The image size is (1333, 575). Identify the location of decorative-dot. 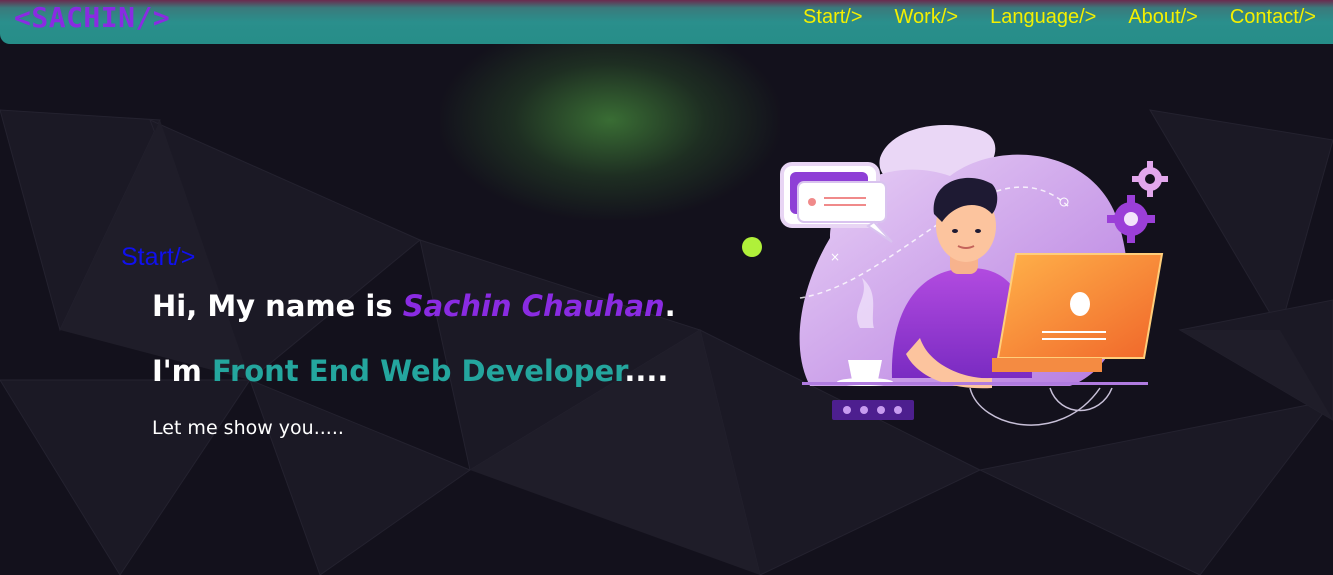
(752, 247).